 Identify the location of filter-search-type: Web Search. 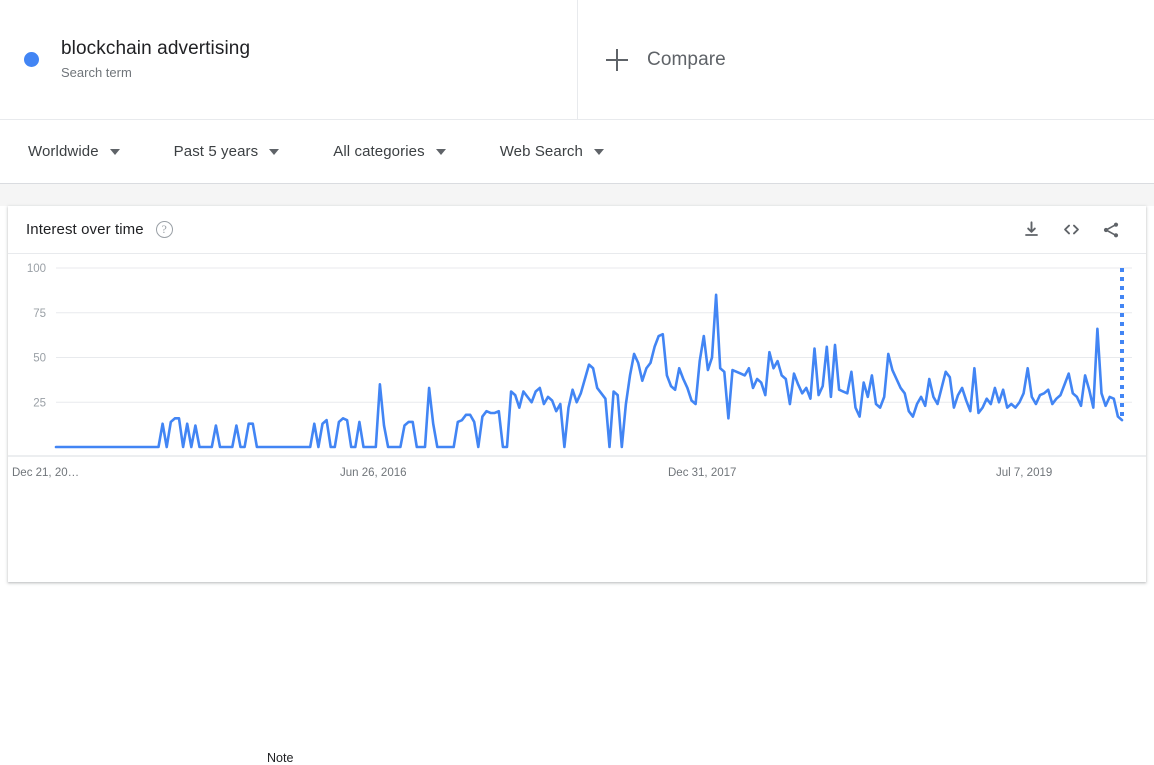
(552, 151).